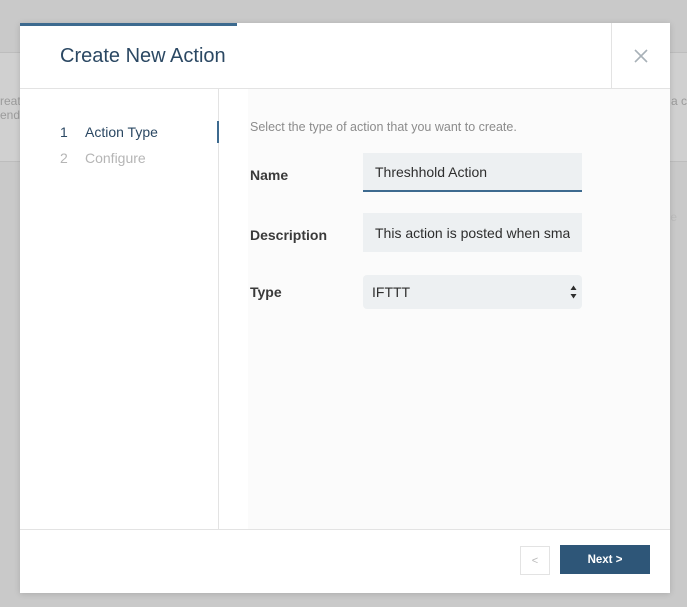 Image resolution: width=687 pixels, height=607 pixels. What do you see at coordinates (472, 172) in the screenshot?
I see `name-input` at bounding box center [472, 172].